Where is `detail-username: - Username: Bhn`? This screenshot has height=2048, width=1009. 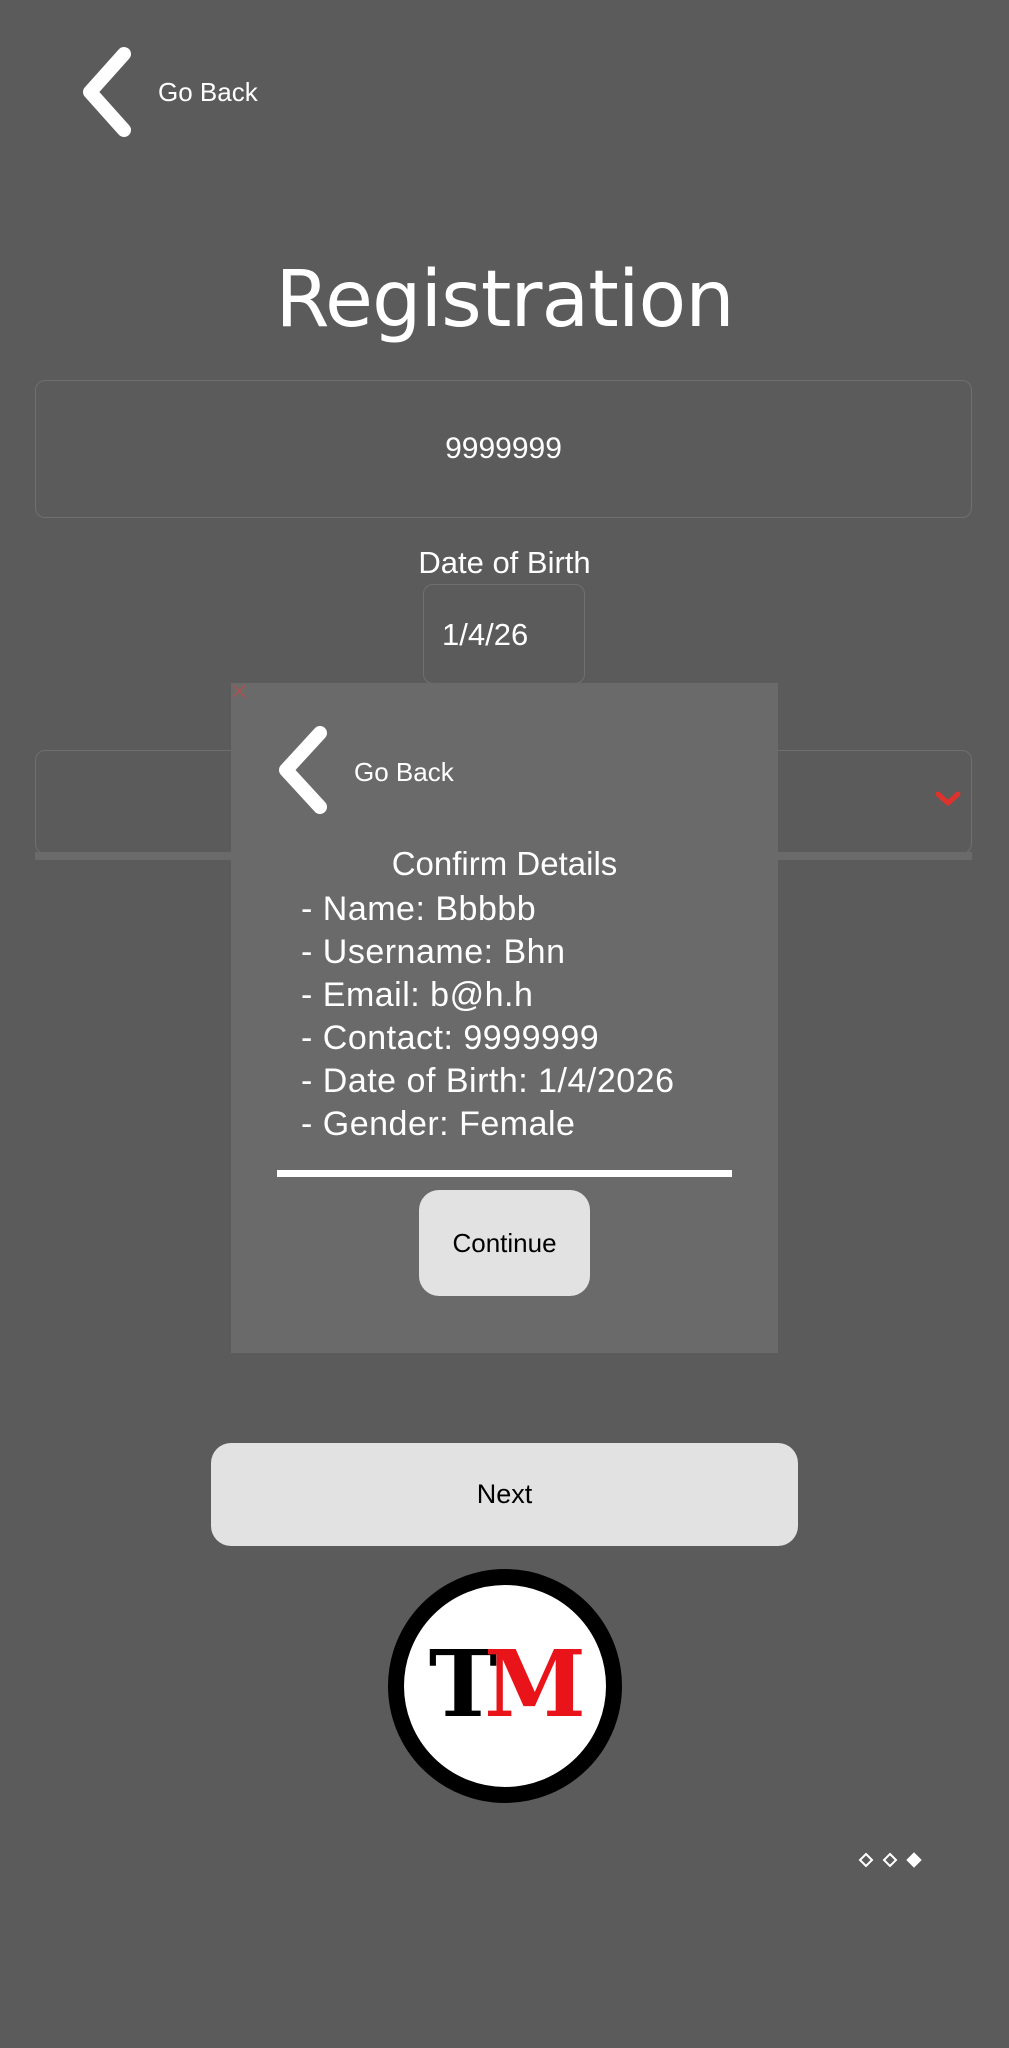 detail-username: - Username: Bhn is located at coordinates (433, 952).